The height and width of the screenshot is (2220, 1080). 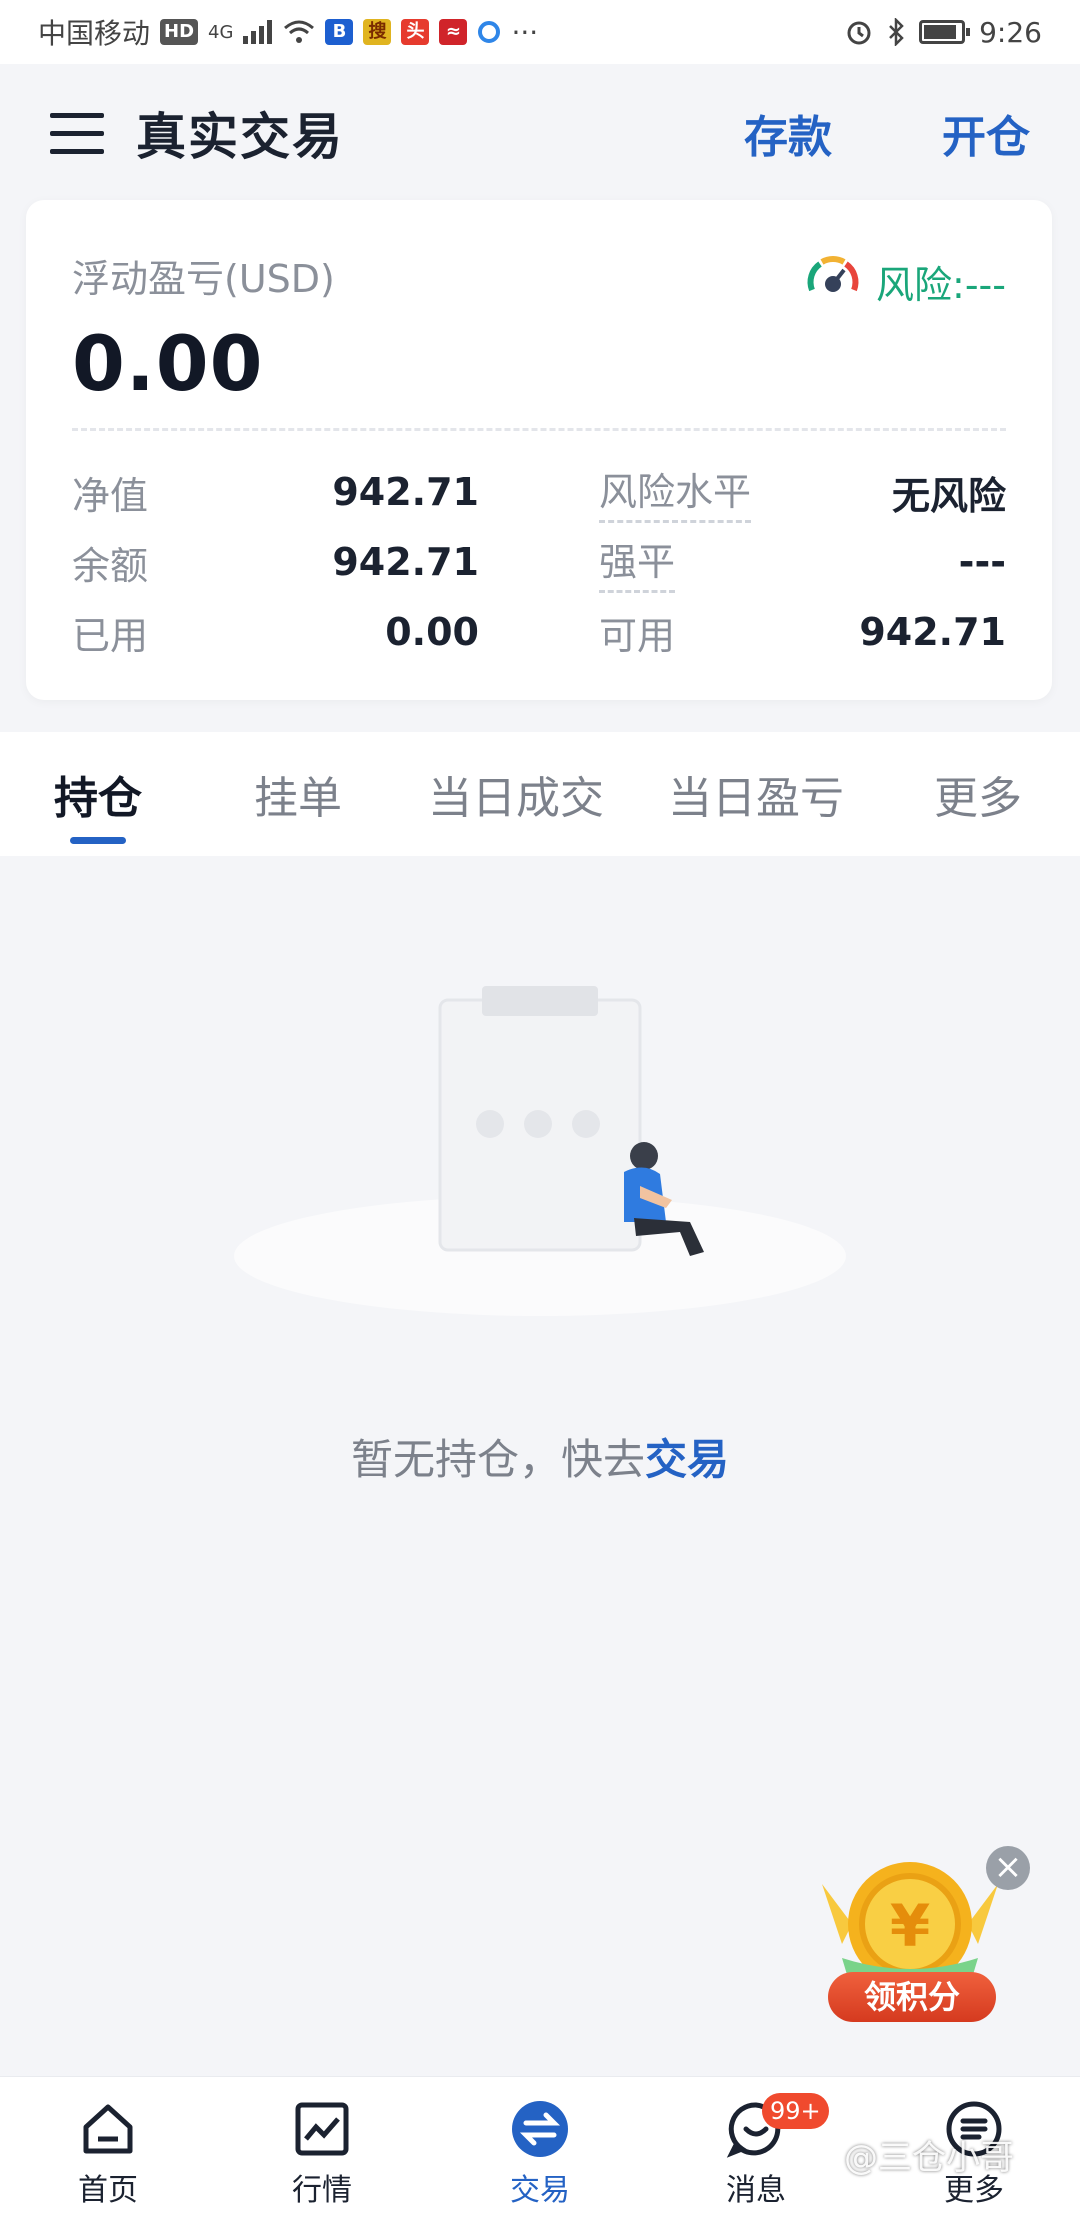 What do you see at coordinates (540, 1151) in the screenshot?
I see `empty-positions-illustration` at bounding box center [540, 1151].